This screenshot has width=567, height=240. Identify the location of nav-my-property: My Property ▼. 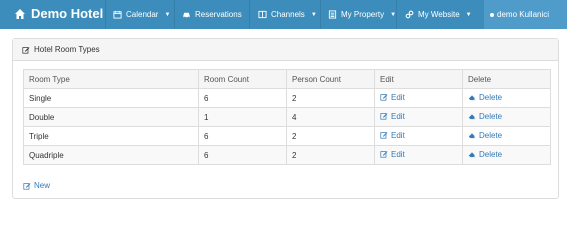
(362, 14).